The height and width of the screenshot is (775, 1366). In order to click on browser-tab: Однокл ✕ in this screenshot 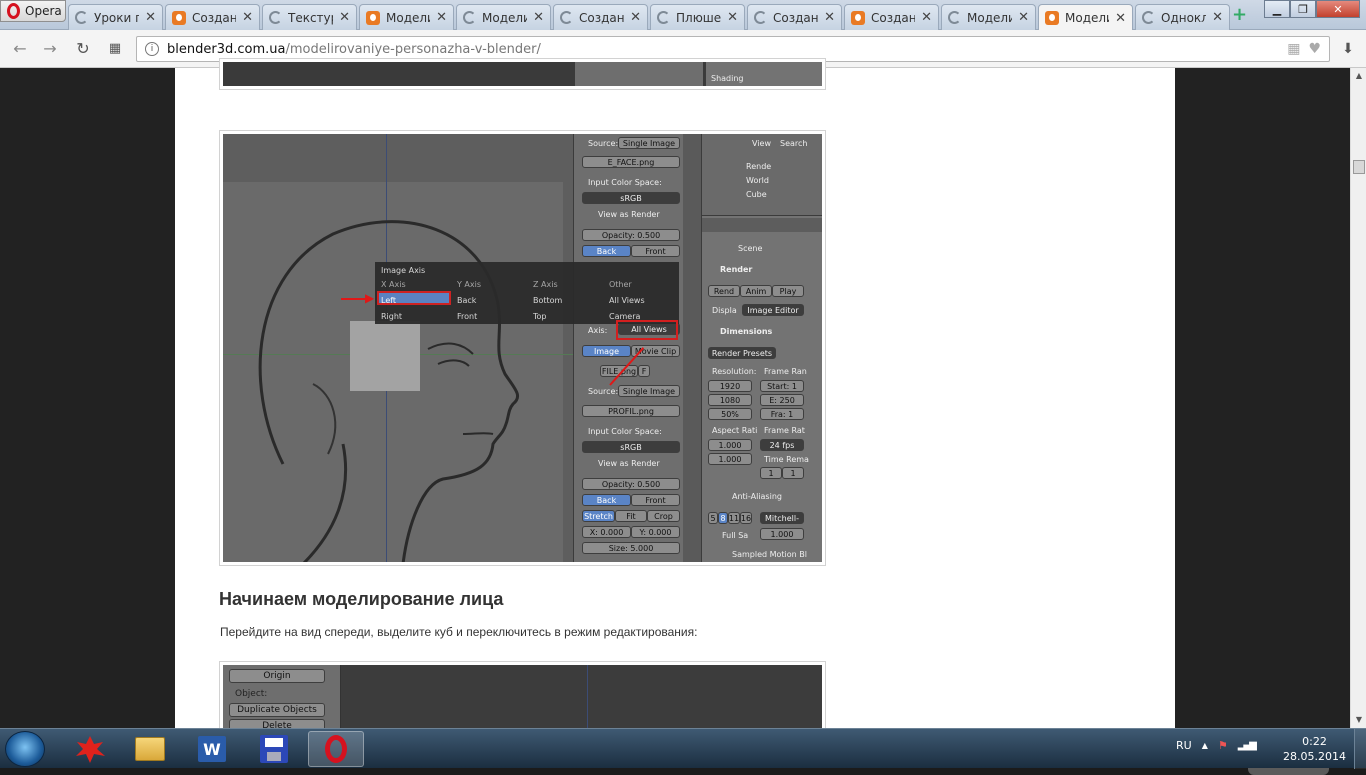, I will do `click(1182, 17)`.